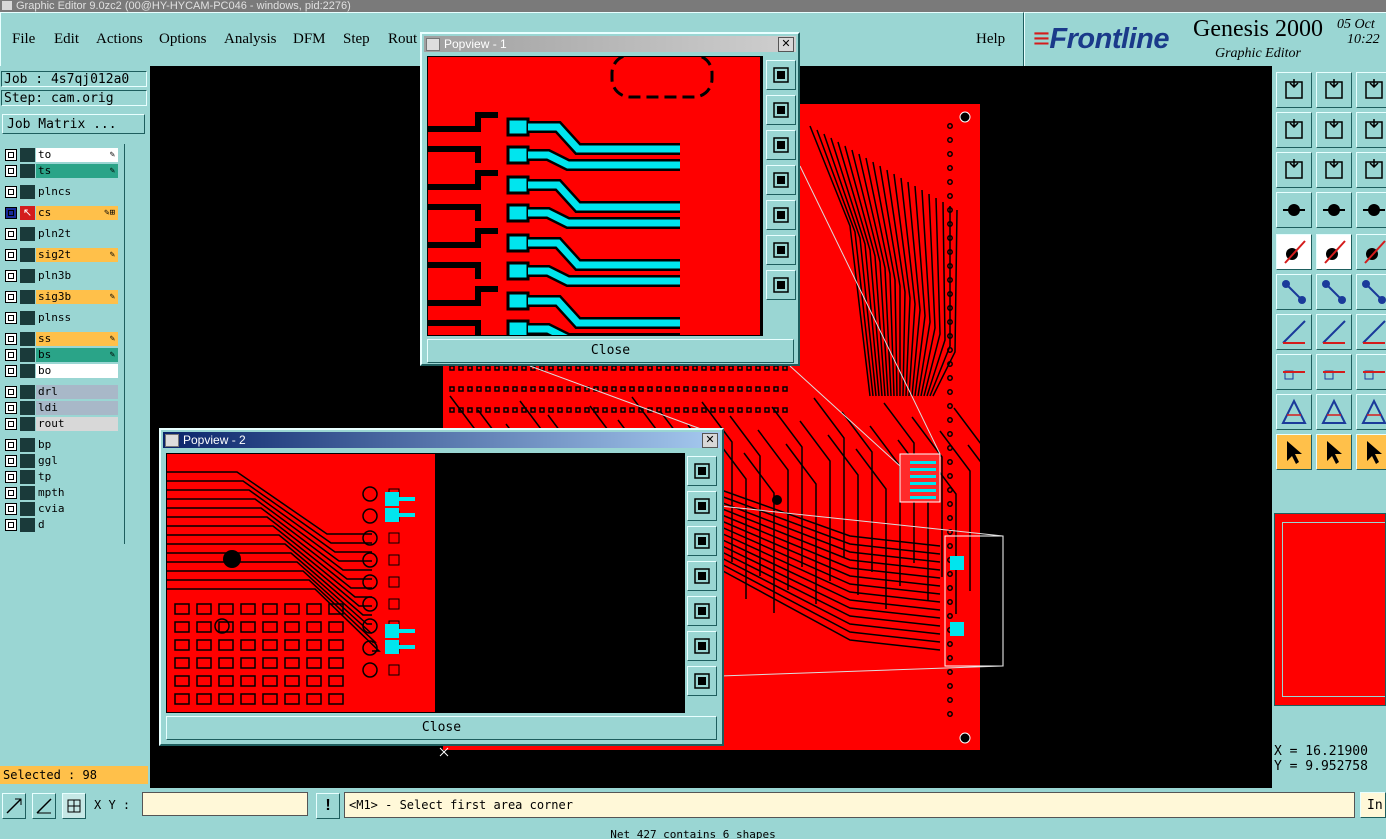  I want to click on angle-icon, so click(1294, 332).